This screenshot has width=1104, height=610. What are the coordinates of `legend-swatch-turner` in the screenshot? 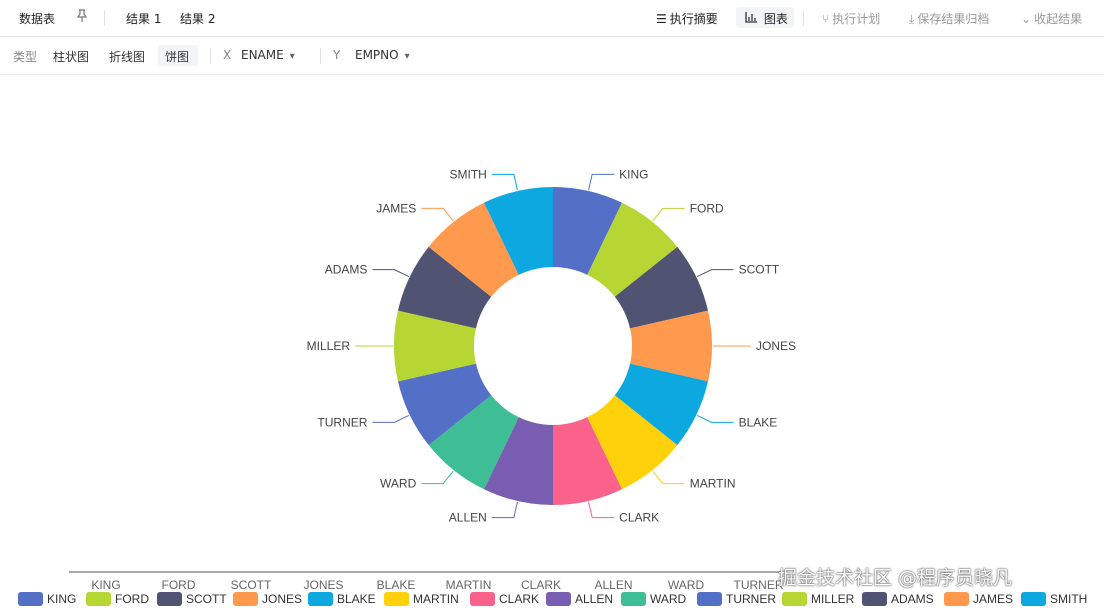 It's located at (709, 599).